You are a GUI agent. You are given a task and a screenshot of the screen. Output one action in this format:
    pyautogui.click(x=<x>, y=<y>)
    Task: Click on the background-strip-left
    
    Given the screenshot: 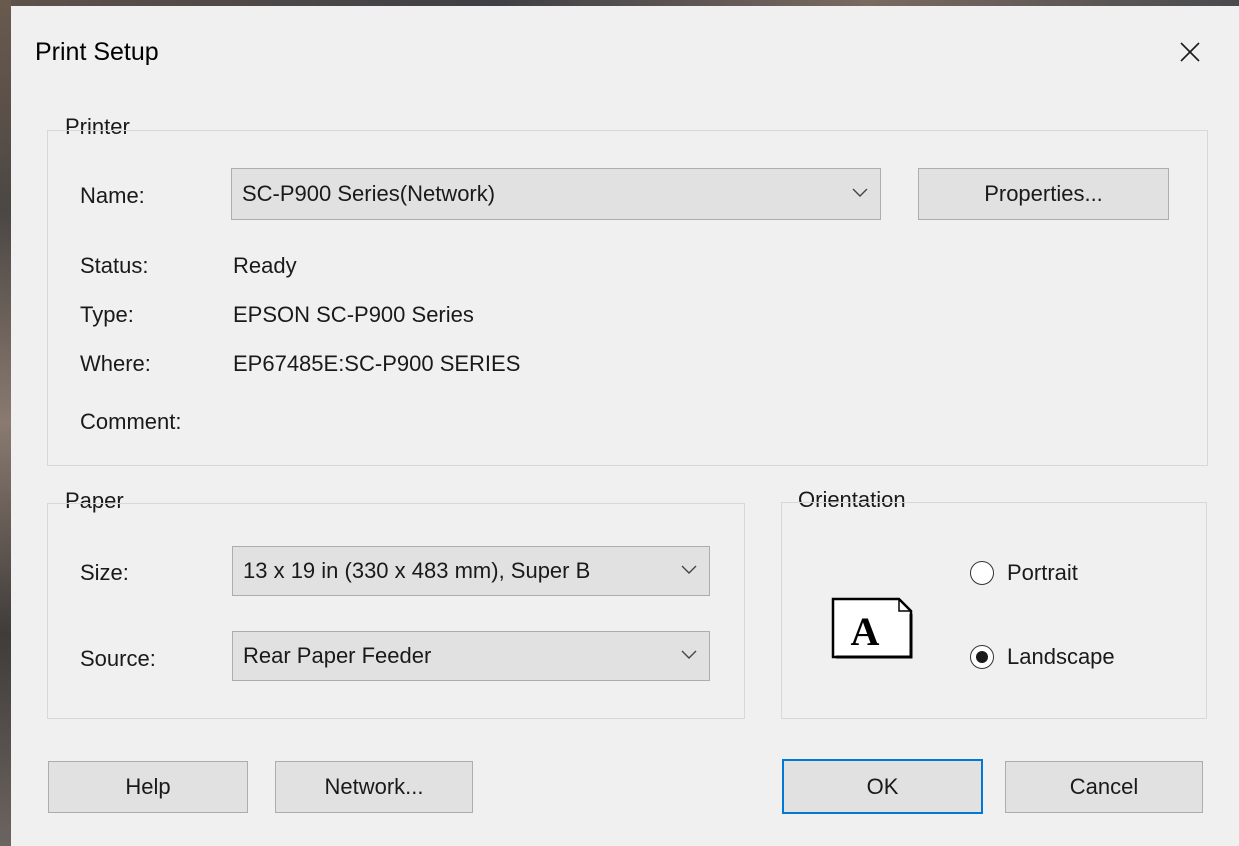 What is the action you would take?
    pyautogui.click(x=5, y=423)
    